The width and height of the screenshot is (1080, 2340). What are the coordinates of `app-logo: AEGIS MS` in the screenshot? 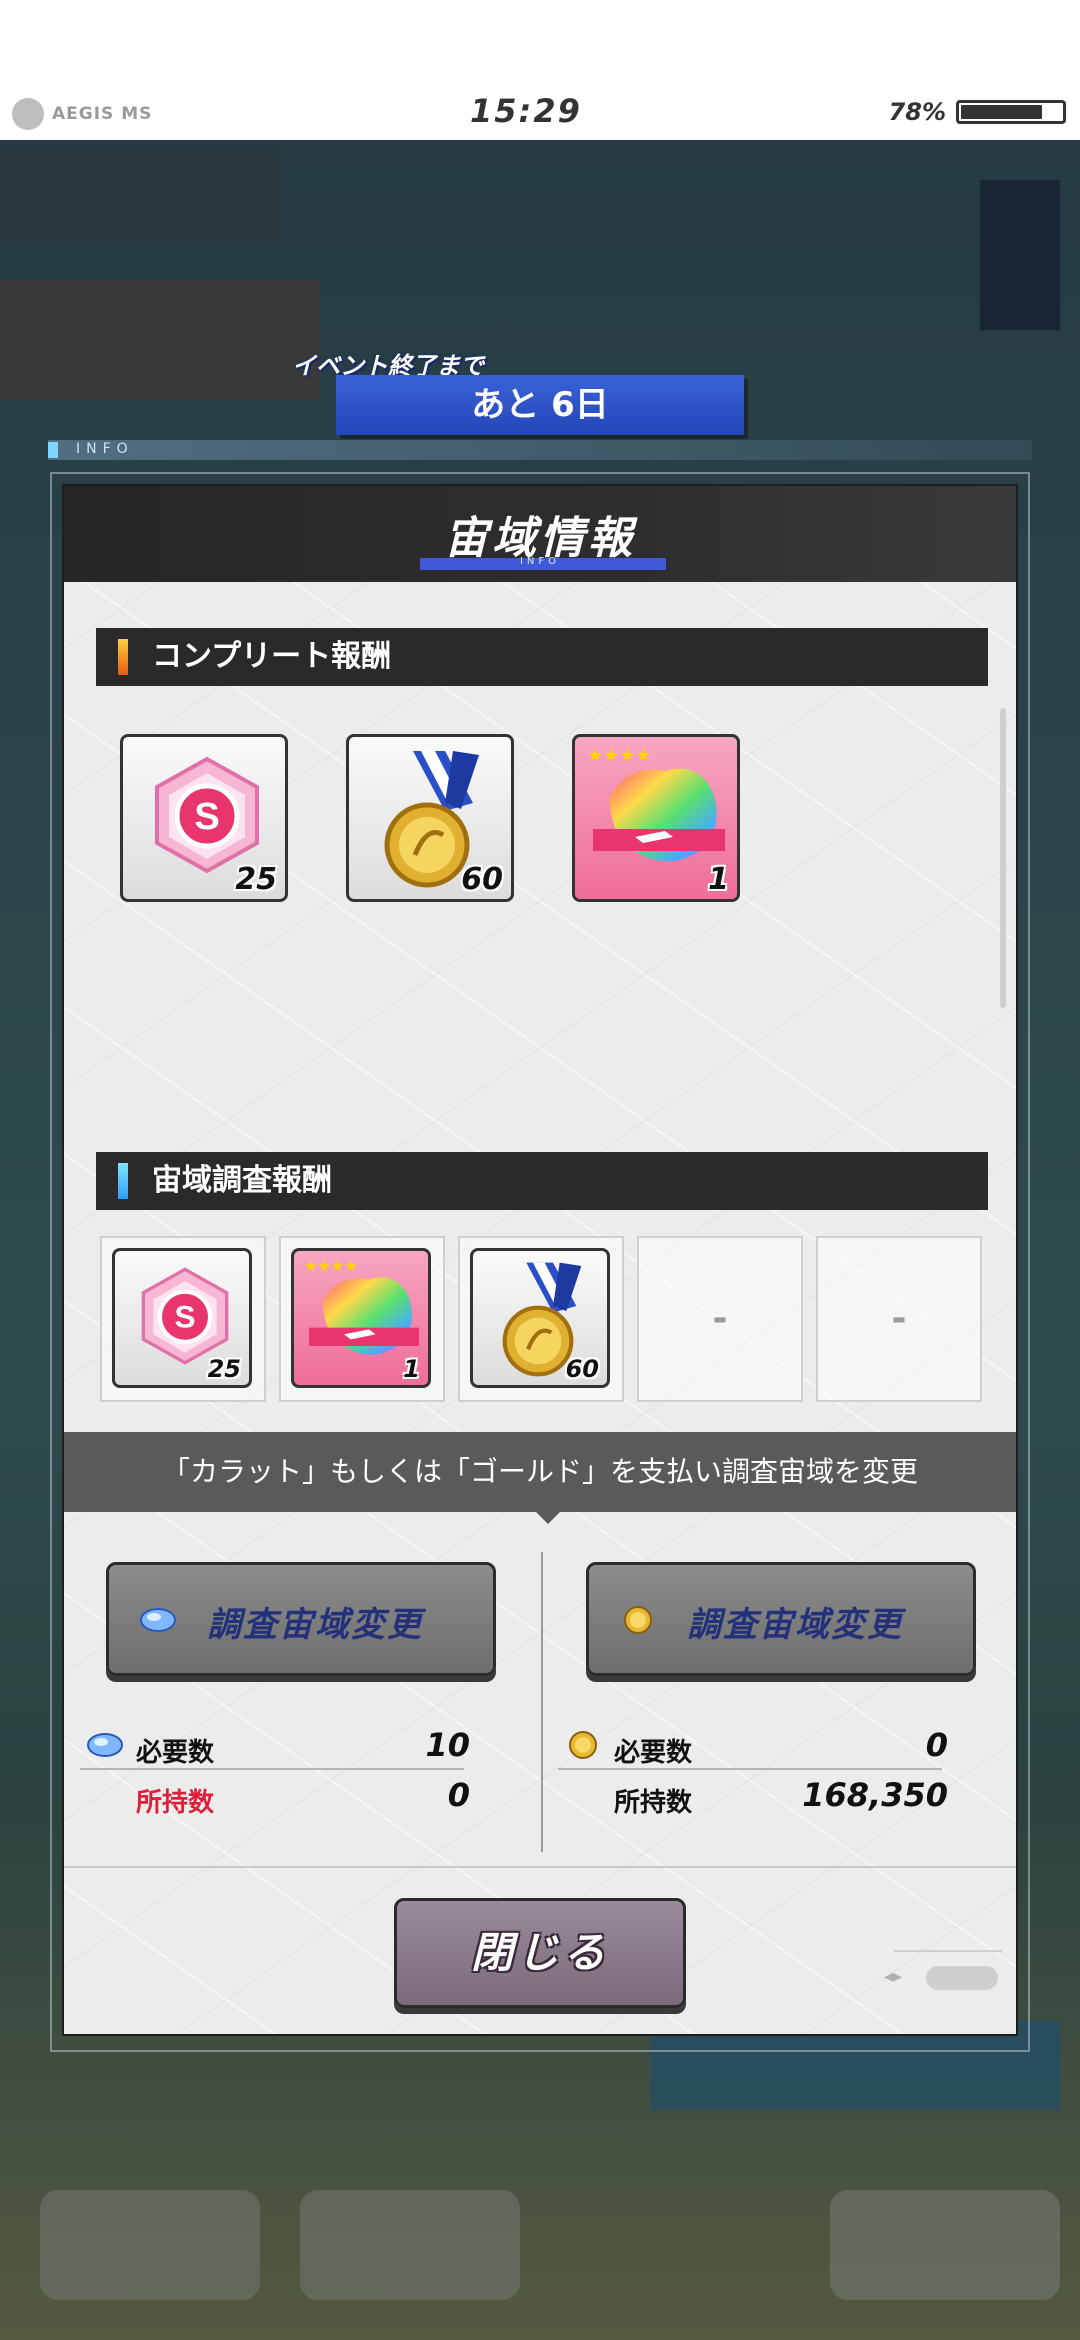 It's located at (82, 114).